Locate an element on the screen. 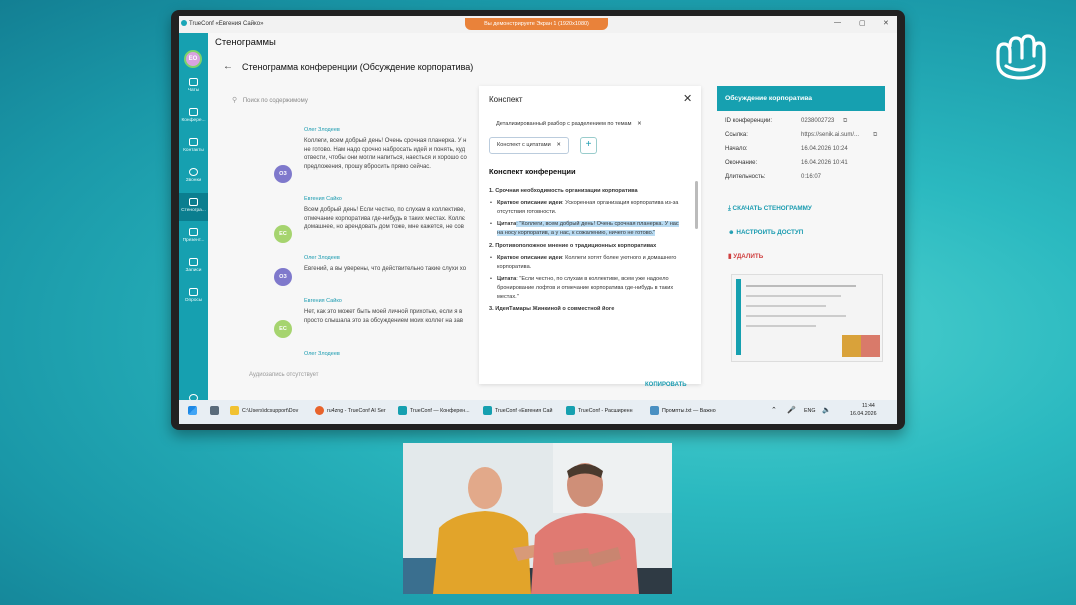  info-label: Начало: is located at coordinates (736, 149).